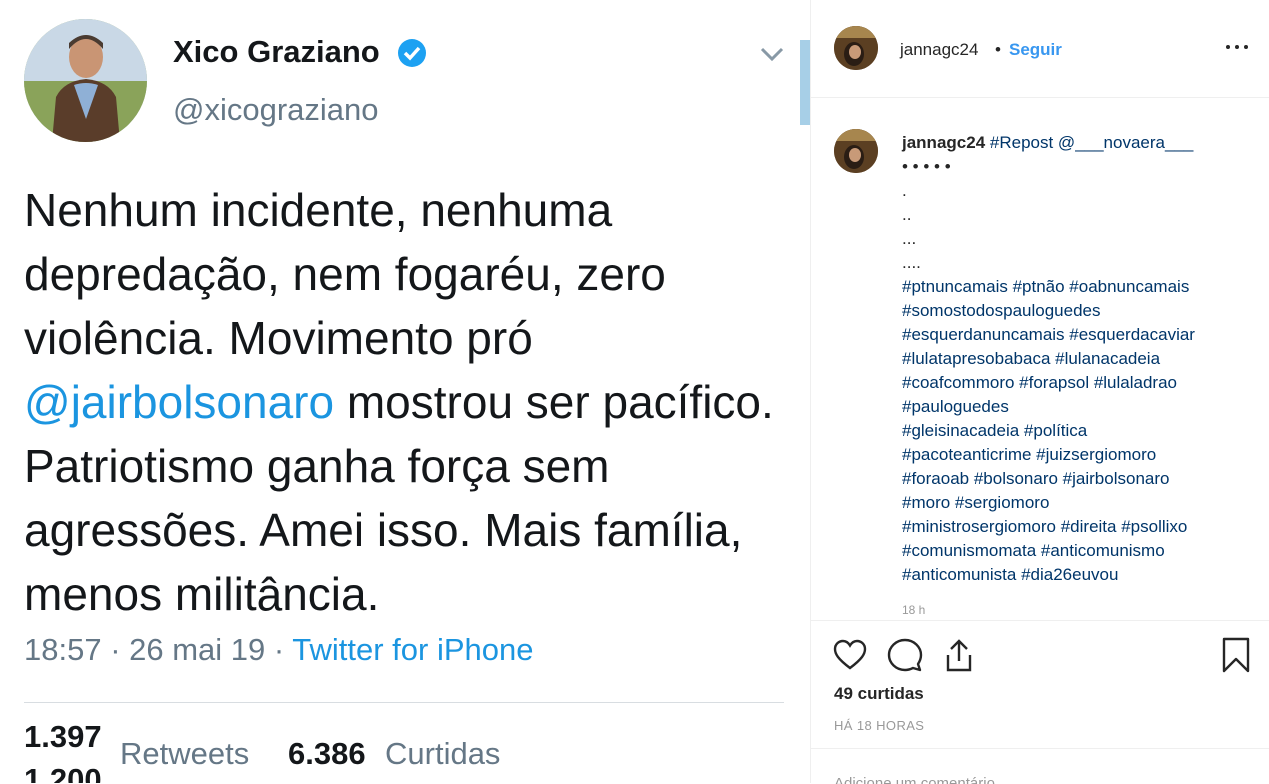  I want to click on follow-button: Seguir, so click(1035, 50).